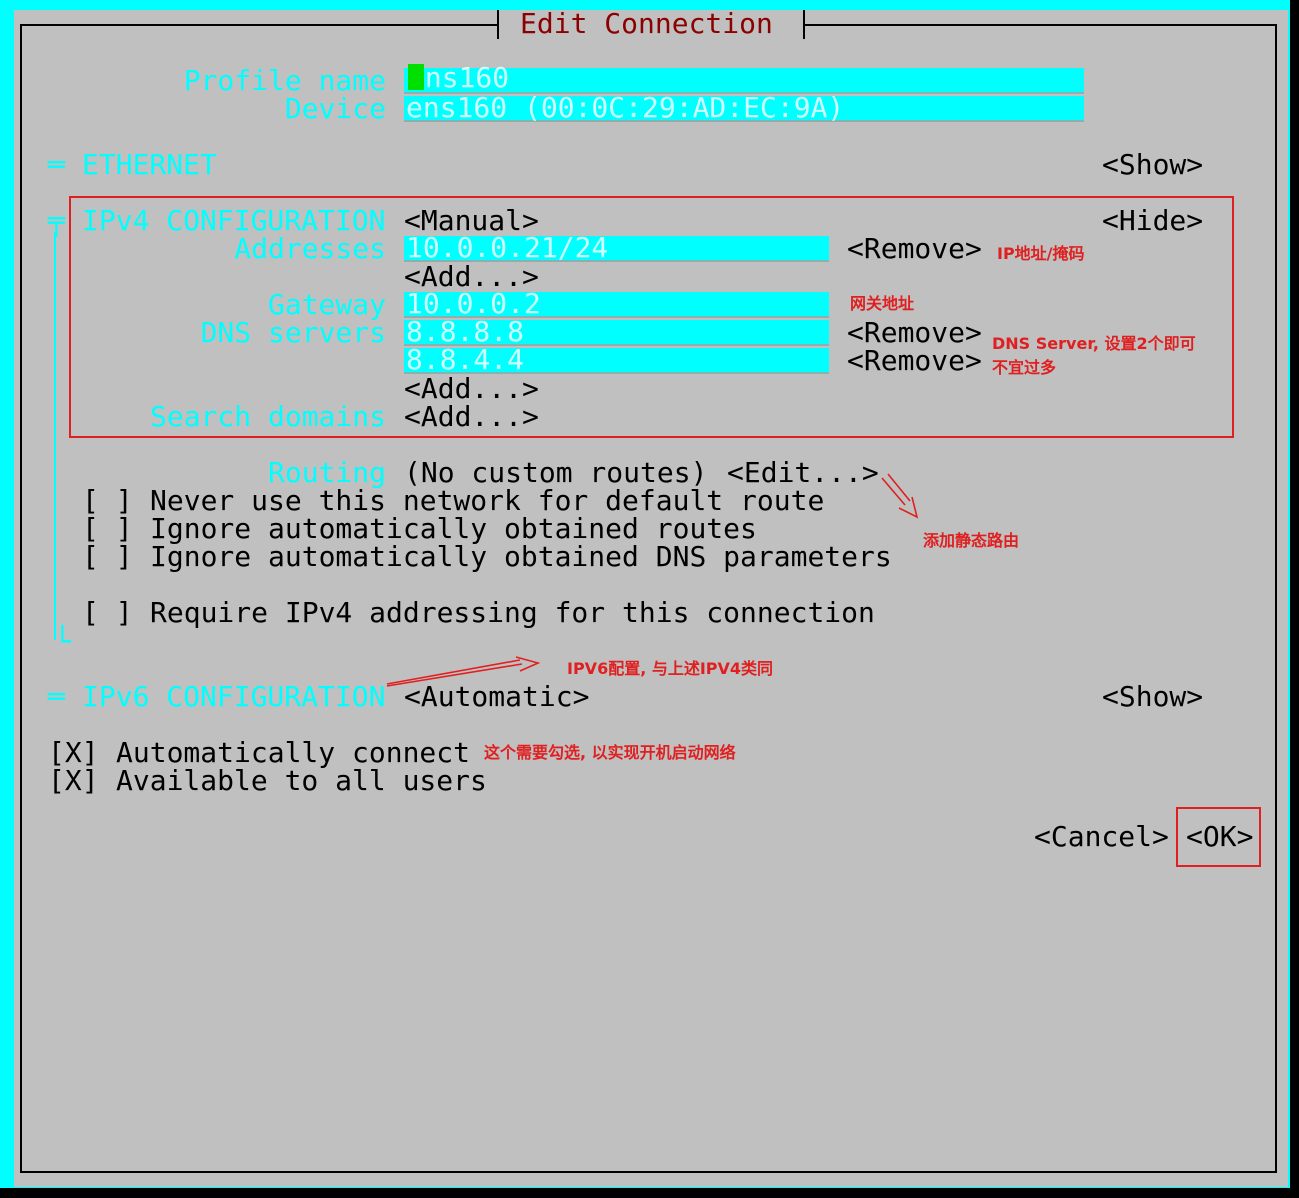  I want to click on annotation-arrows, so click(652, 580).